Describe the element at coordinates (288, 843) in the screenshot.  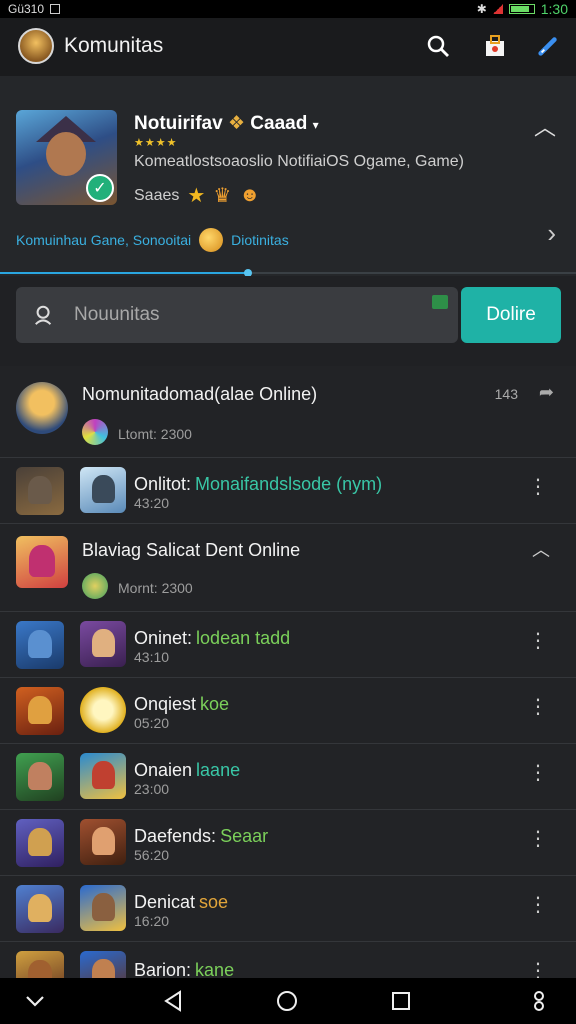
I see `list-item: Daefends: Seaar 56:20 ⋮` at that location.